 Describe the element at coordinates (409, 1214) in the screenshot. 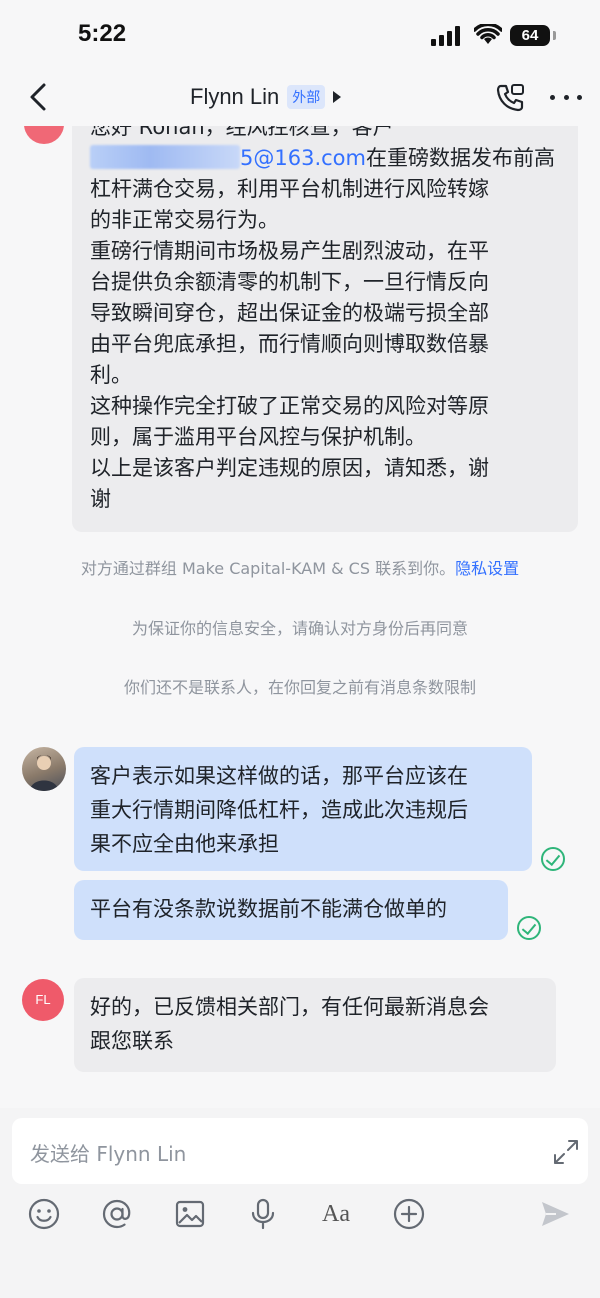

I see `add-icon` at that location.